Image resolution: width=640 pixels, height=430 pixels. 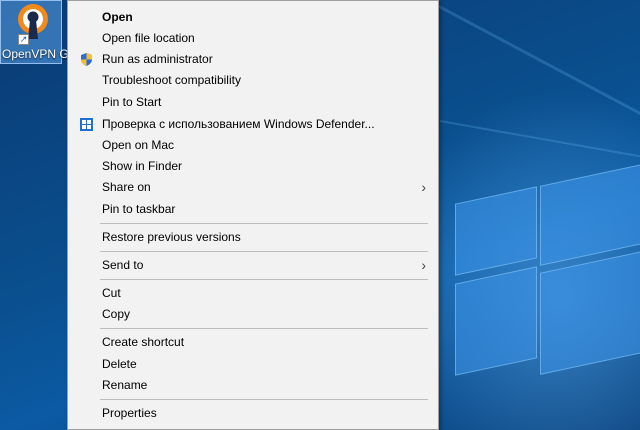 What do you see at coordinates (139, 209) in the screenshot?
I see `menu-item-label: Pin to taskbar` at bounding box center [139, 209].